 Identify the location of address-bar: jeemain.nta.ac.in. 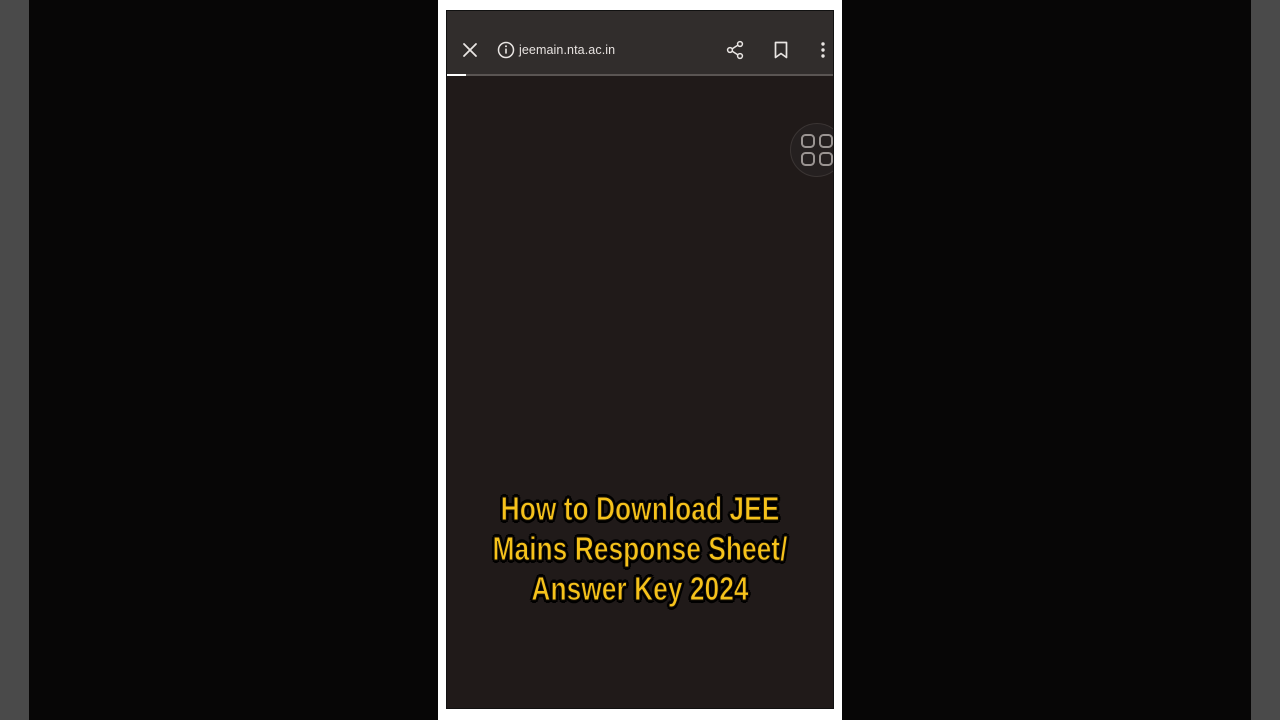
(556, 50).